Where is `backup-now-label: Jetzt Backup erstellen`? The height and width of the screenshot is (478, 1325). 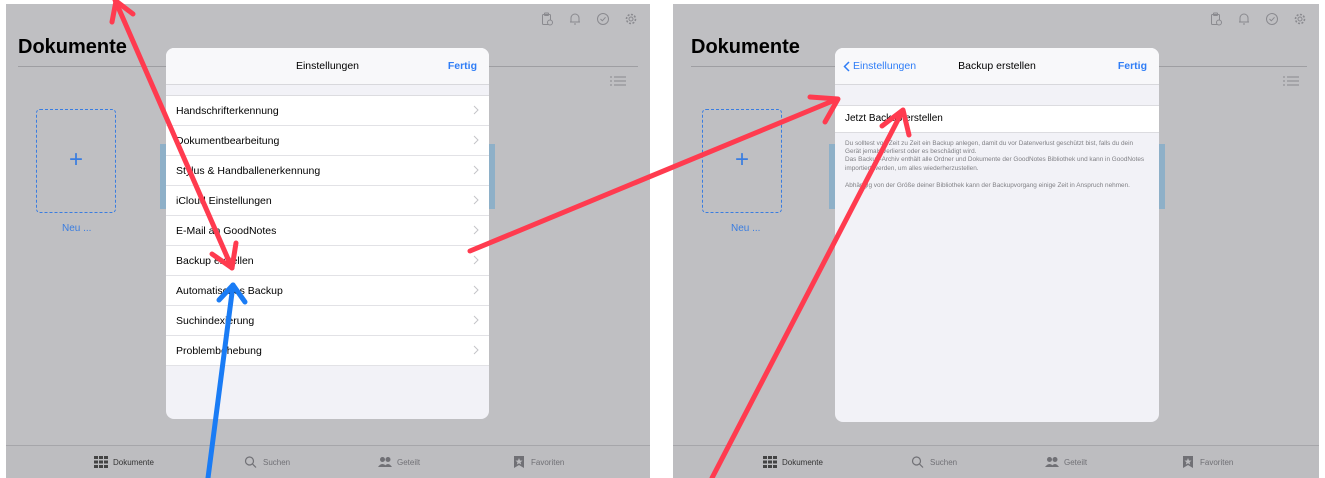 backup-now-label: Jetzt Backup erstellen is located at coordinates (894, 118).